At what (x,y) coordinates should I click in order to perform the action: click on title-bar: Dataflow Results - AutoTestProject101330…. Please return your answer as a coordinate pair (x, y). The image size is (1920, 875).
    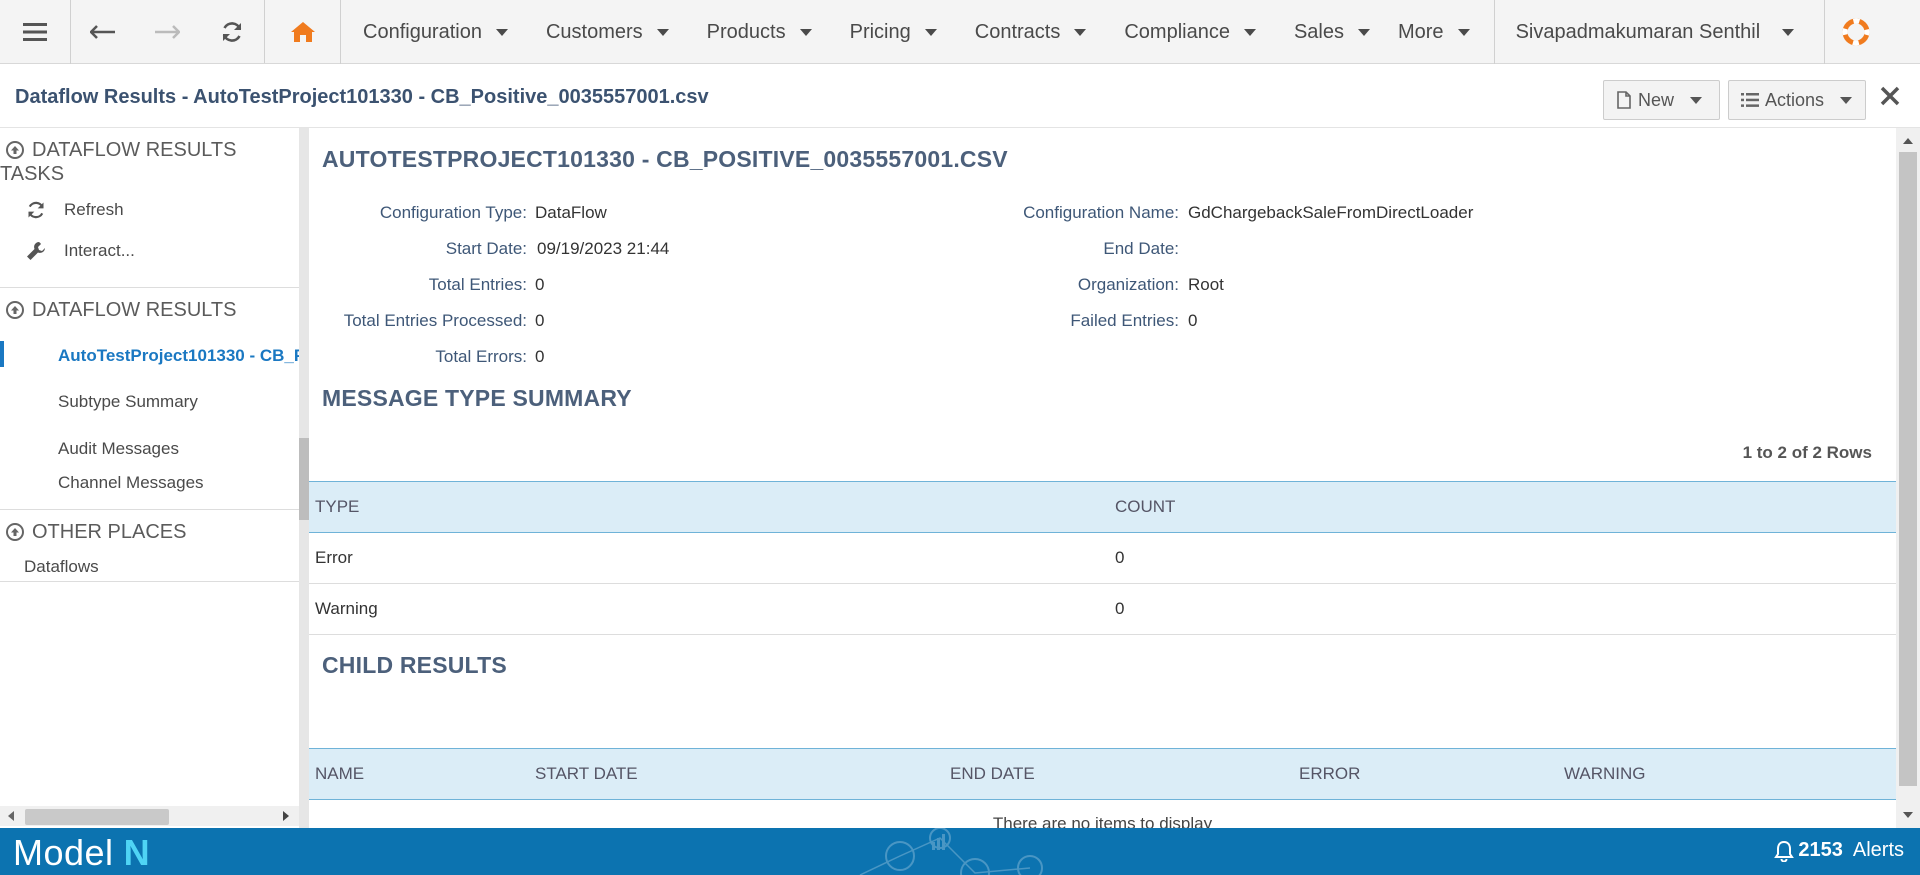
    Looking at the image, I should click on (960, 96).